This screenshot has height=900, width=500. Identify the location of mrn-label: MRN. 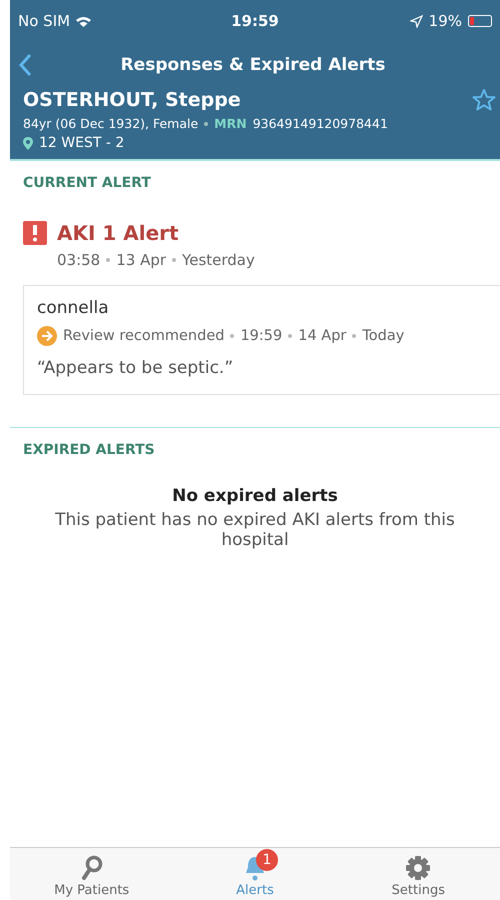
(230, 123).